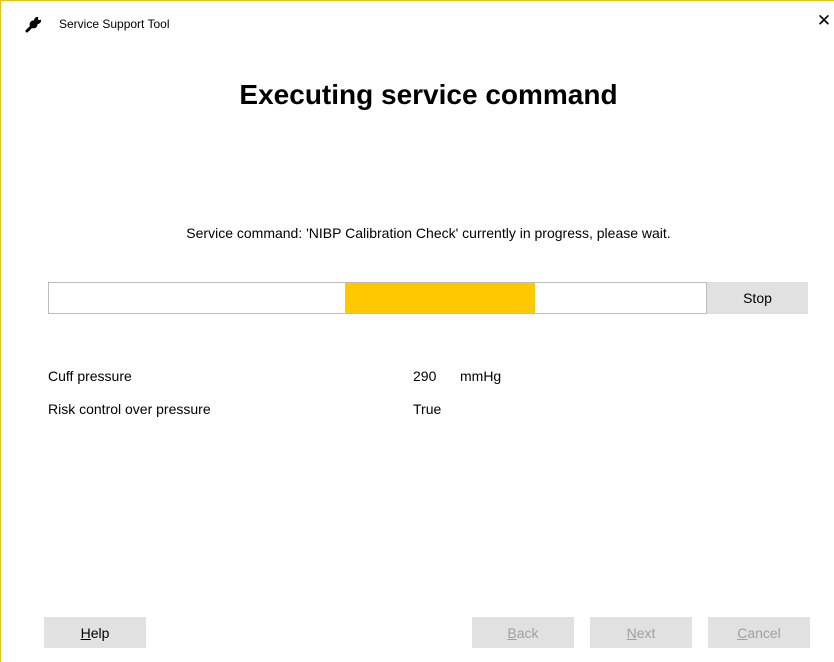  What do you see at coordinates (646, 632) in the screenshot?
I see `next-label: ext` at bounding box center [646, 632].